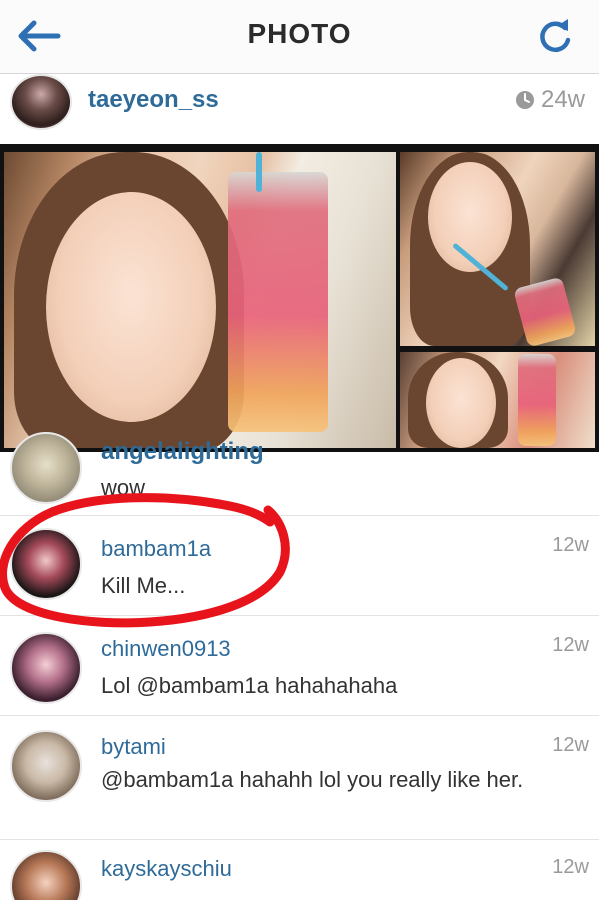 The height and width of the screenshot is (900, 599). What do you see at coordinates (299, 566) in the screenshot?
I see `comment-item: bambam1a Kill Me... 12w` at bounding box center [299, 566].